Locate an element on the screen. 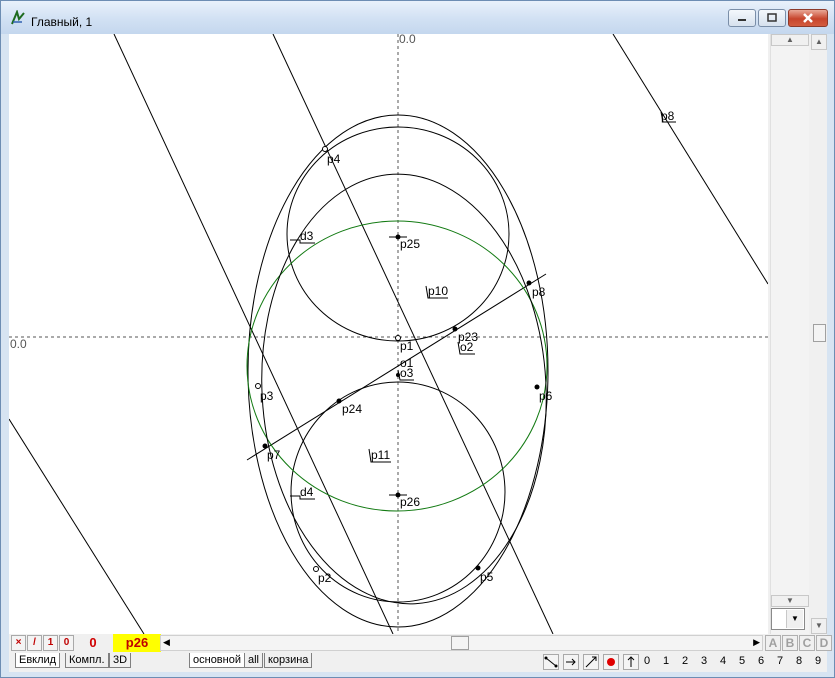 The width and height of the screenshot is (835, 678). scroll-down-button: ▼ is located at coordinates (790, 601).